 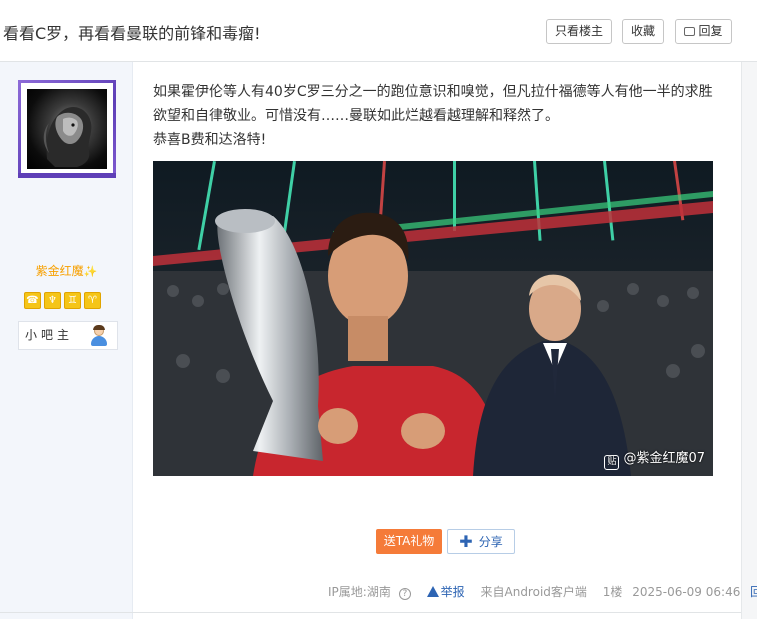 I want to click on sparkle-icon: ✨, so click(x=90, y=271).